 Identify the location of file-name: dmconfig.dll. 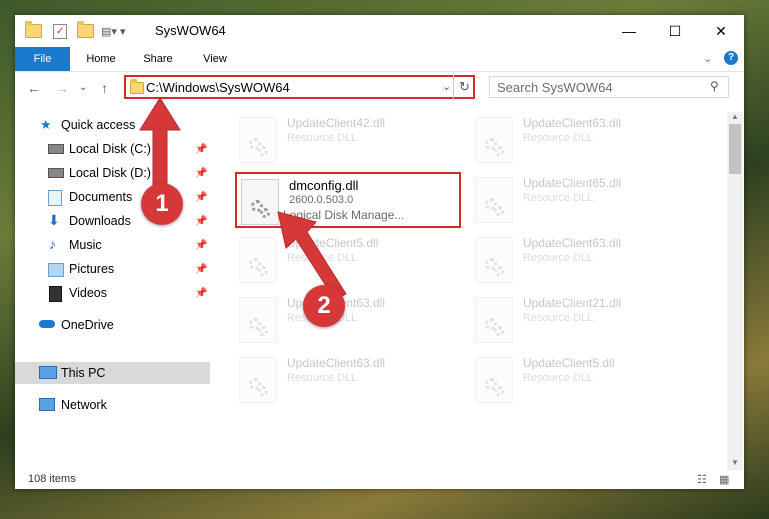
(324, 185).